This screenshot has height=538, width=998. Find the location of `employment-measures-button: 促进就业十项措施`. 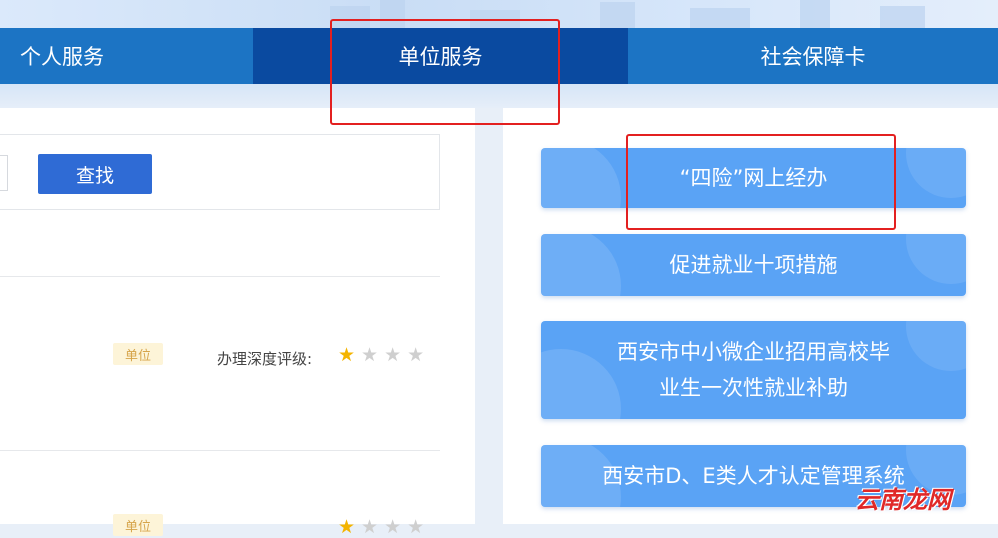

employment-measures-button: 促进就业十项措施 is located at coordinates (753, 265).